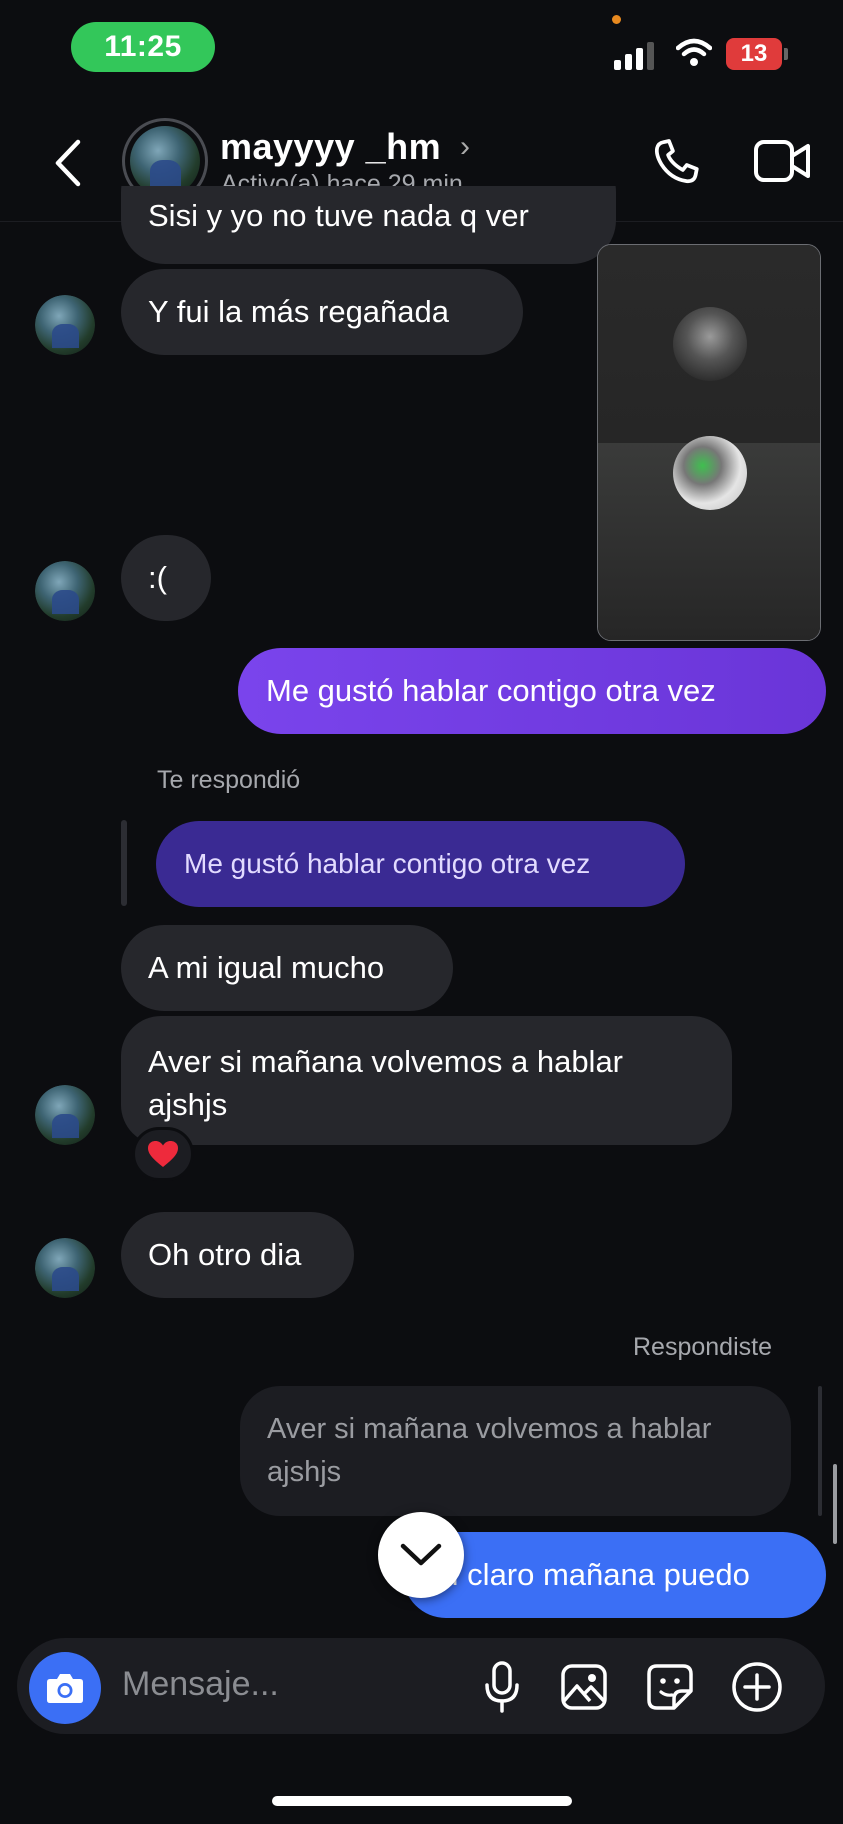 The height and width of the screenshot is (1824, 843). Describe the element at coordinates (330, 147) in the screenshot. I see `contact-username: mayyyy _hm` at that location.